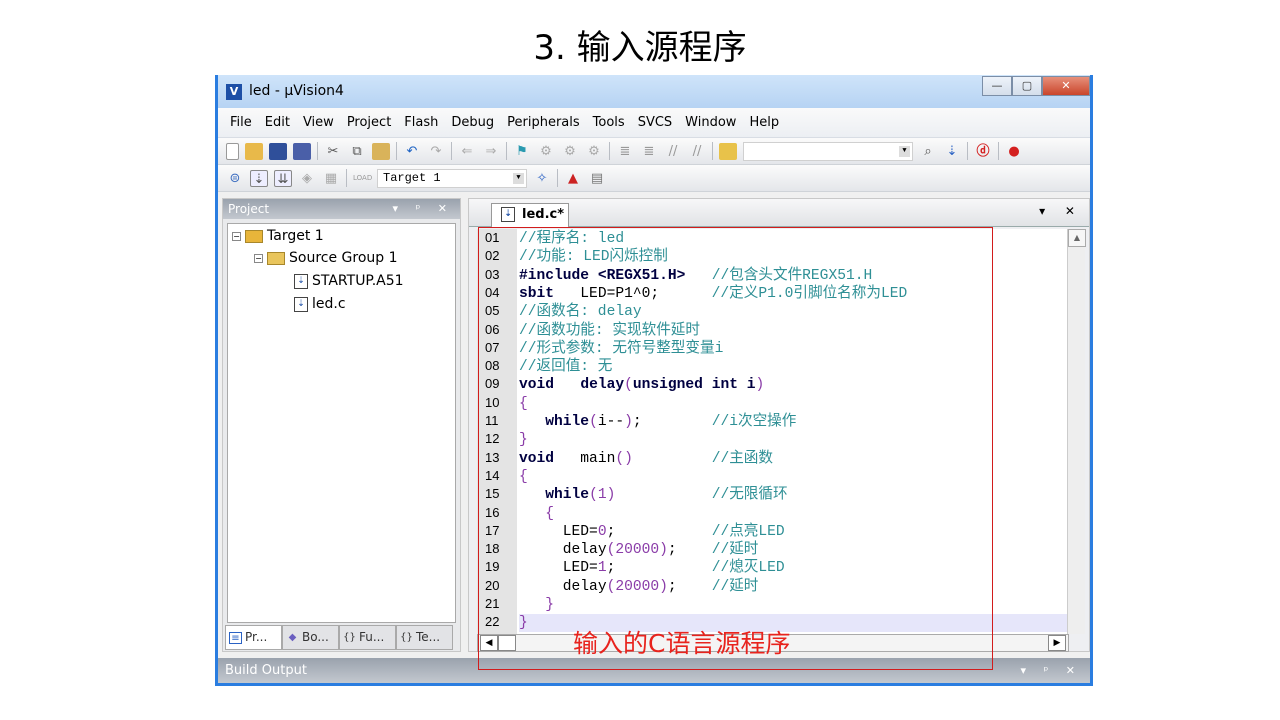 The width and height of the screenshot is (1280, 720). Describe the element at coordinates (794, 367) in the screenshot. I see `code-line: //返回值: 无` at that location.